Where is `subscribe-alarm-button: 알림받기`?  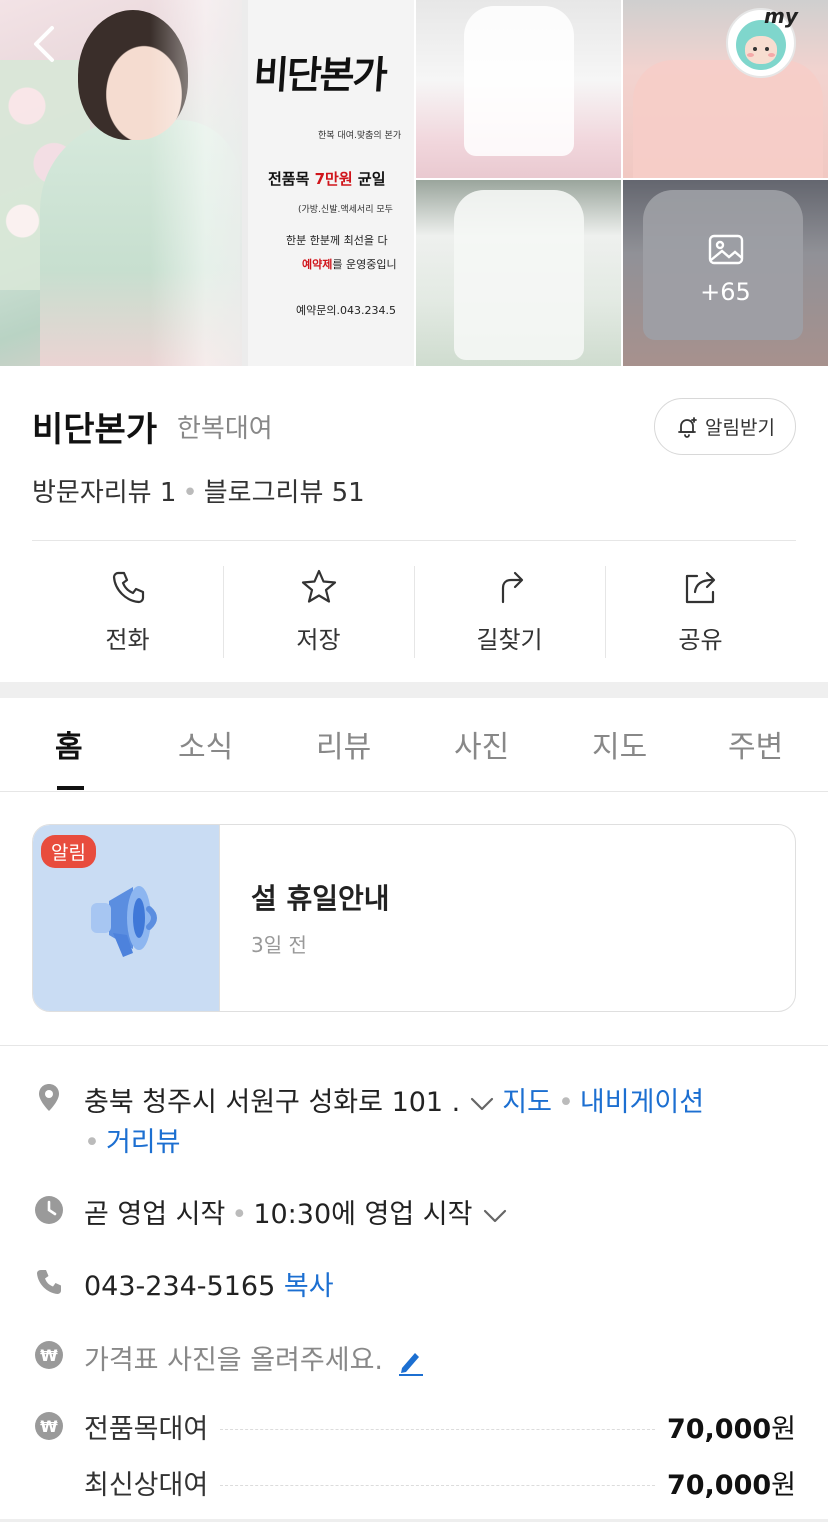 subscribe-alarm-button: 알림받기 is located at coordinates (725, 426).